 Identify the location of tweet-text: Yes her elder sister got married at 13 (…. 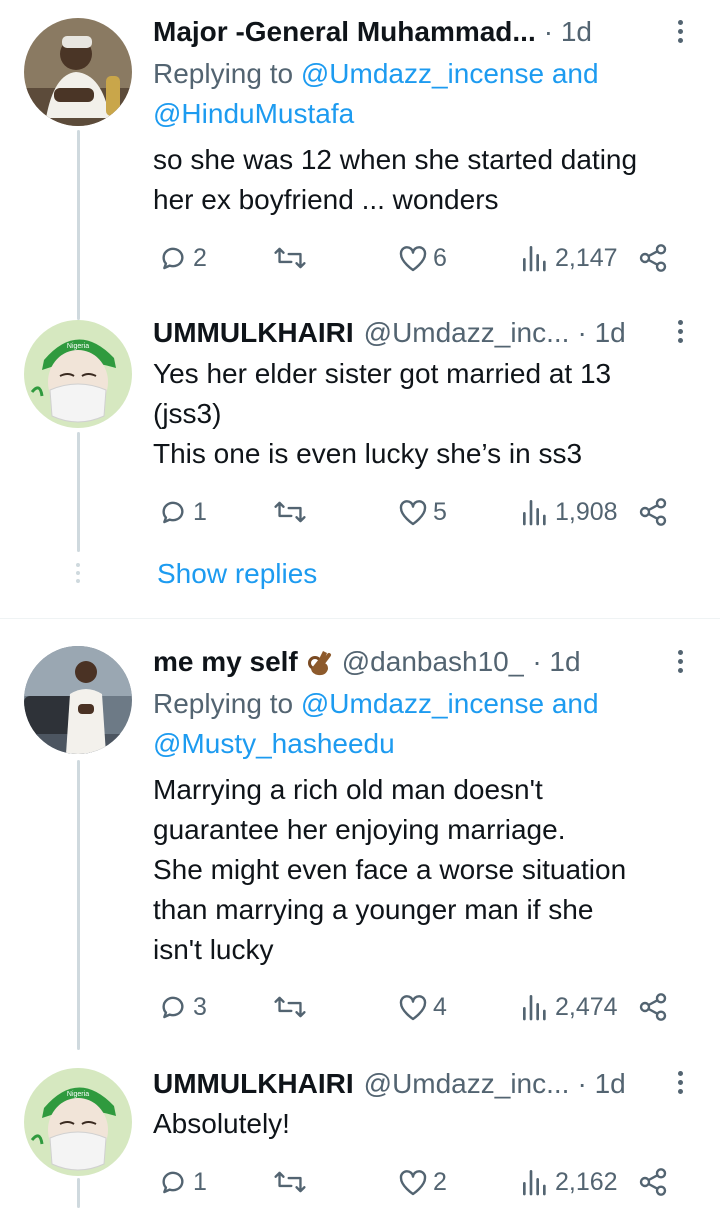
(382, 413).